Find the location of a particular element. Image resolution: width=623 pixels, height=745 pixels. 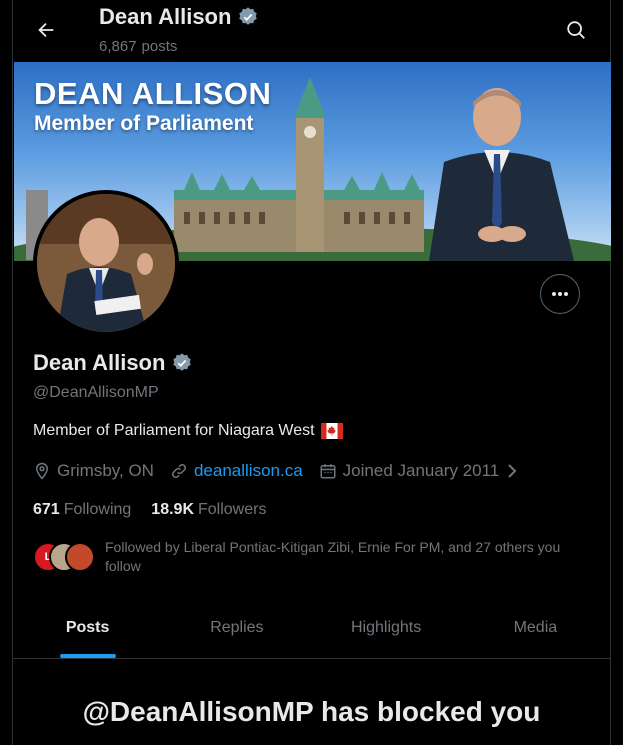

more-options-button is located at coordinates (560, 294).